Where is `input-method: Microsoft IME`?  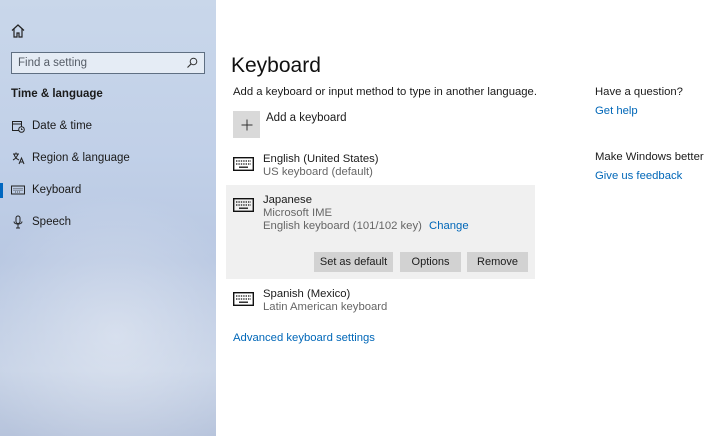
input-method: Microsoft IME is located at coordinates (298, 213).